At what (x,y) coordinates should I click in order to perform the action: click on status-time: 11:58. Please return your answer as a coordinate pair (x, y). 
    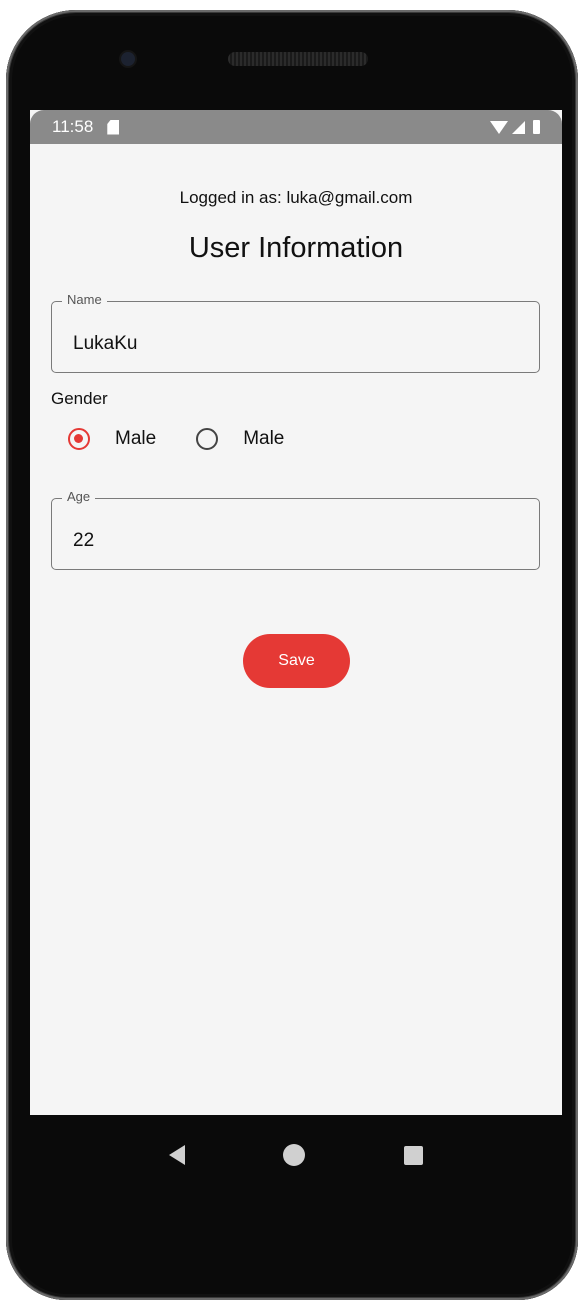
    Looking at the image, I should click on (73, 126).